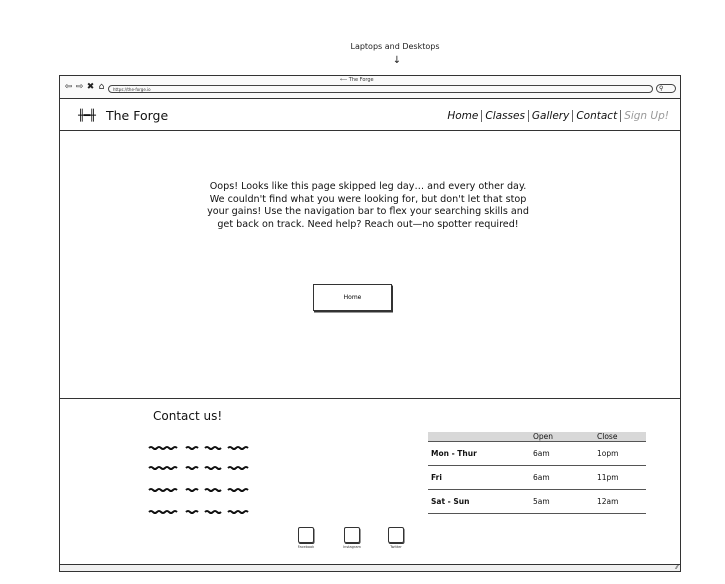  What do you see at coordinates (137, 115) in the screenshot?
I see `site-logo: The Forge` at bounding box center [137, 115].